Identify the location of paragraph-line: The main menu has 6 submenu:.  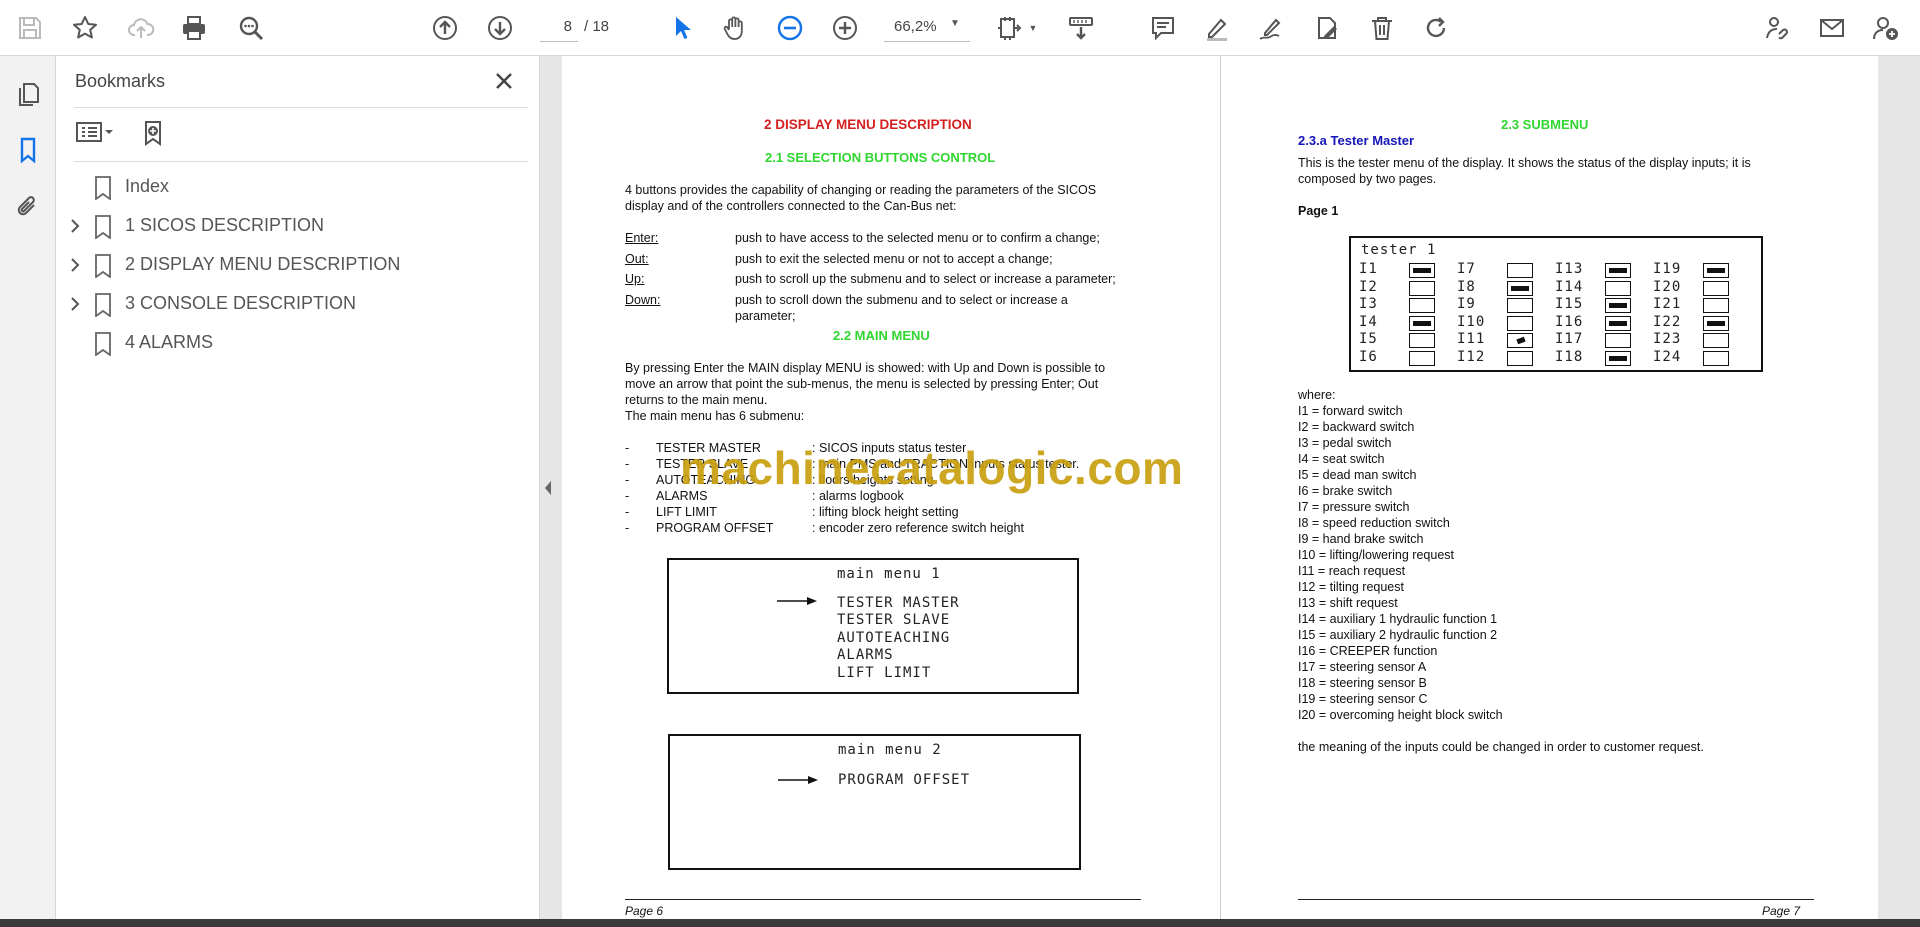
(715, 416).